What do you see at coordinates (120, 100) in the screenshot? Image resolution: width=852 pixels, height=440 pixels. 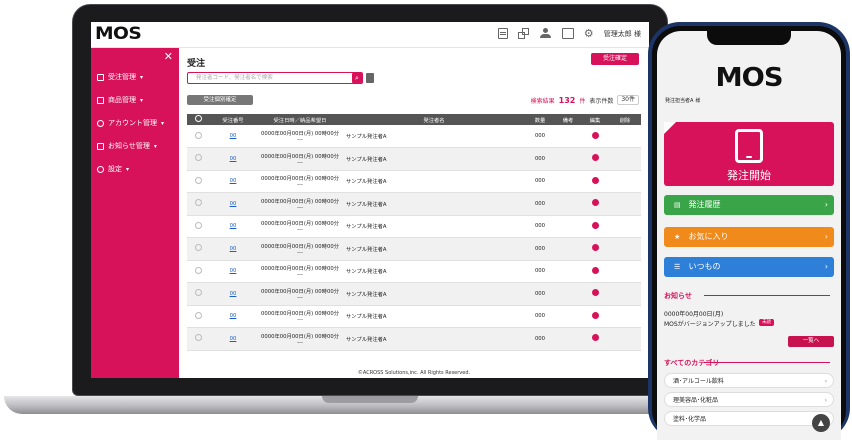 I see `sidebar-item-products: 商品管理 ▾` at bounding box center [120, 100].